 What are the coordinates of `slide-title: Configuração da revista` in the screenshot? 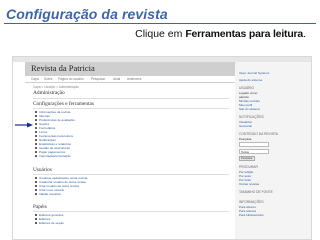 It's located at (87, 14).